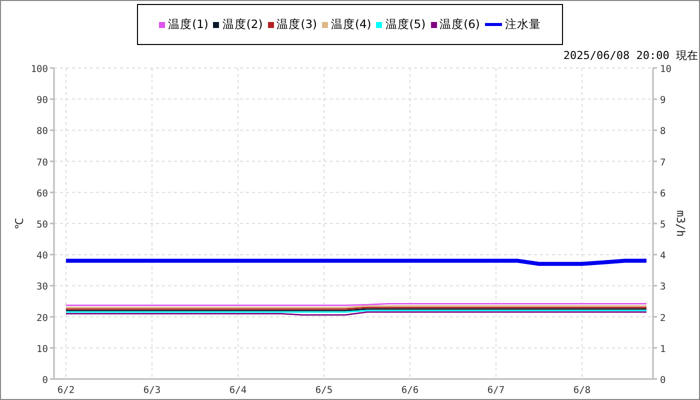 Image resolution: width=700 pixels, height=400 pixels. What do you see at coordinates (42, 194) in the screenshot?
I see `axis-tick-label: 60` at bounding box center [42, 194].